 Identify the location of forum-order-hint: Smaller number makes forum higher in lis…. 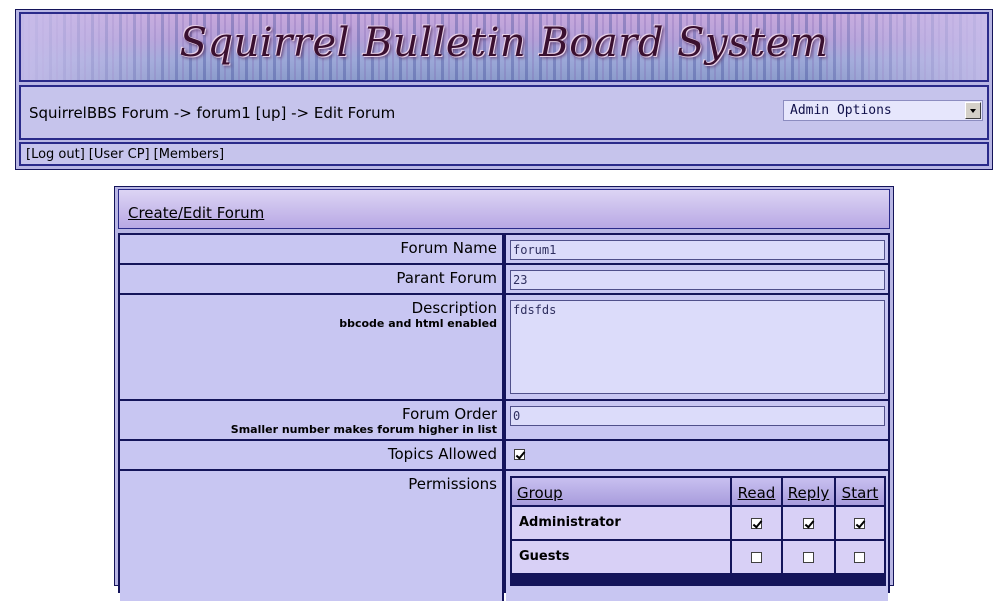
(363, 429).